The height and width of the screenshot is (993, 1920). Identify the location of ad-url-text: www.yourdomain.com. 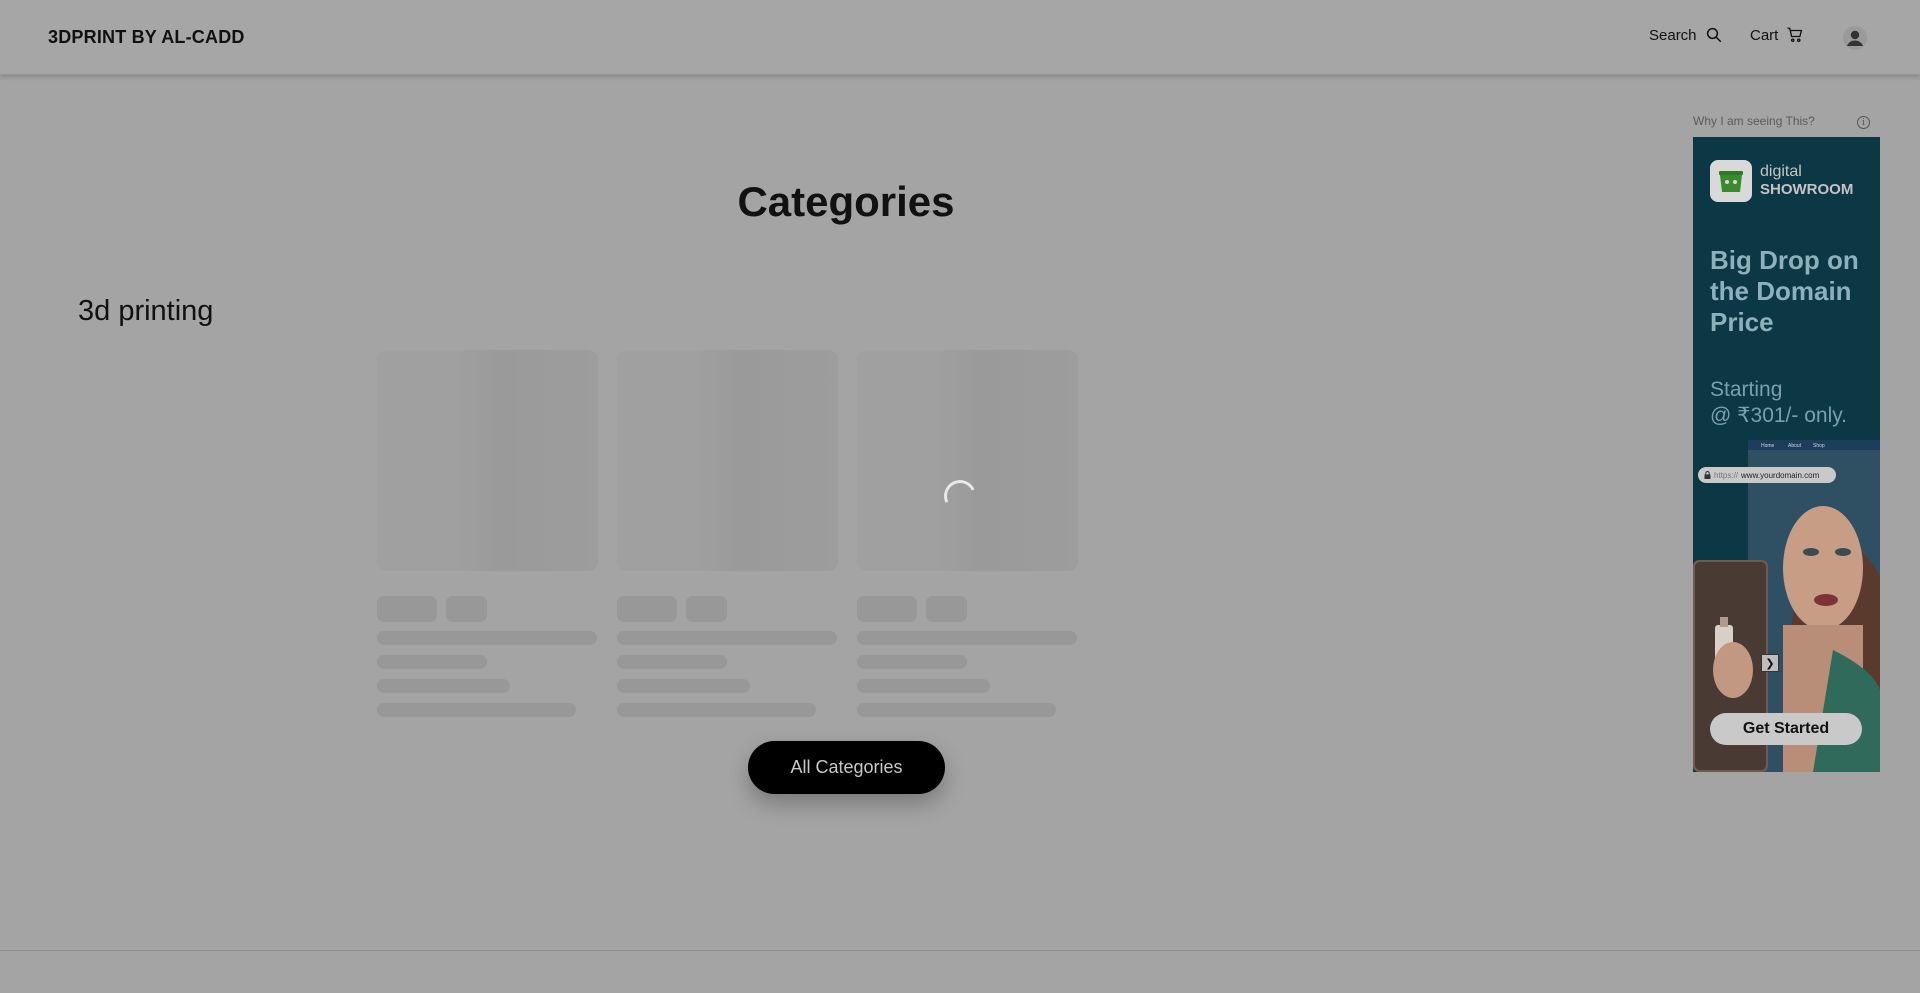
(1780, 475).